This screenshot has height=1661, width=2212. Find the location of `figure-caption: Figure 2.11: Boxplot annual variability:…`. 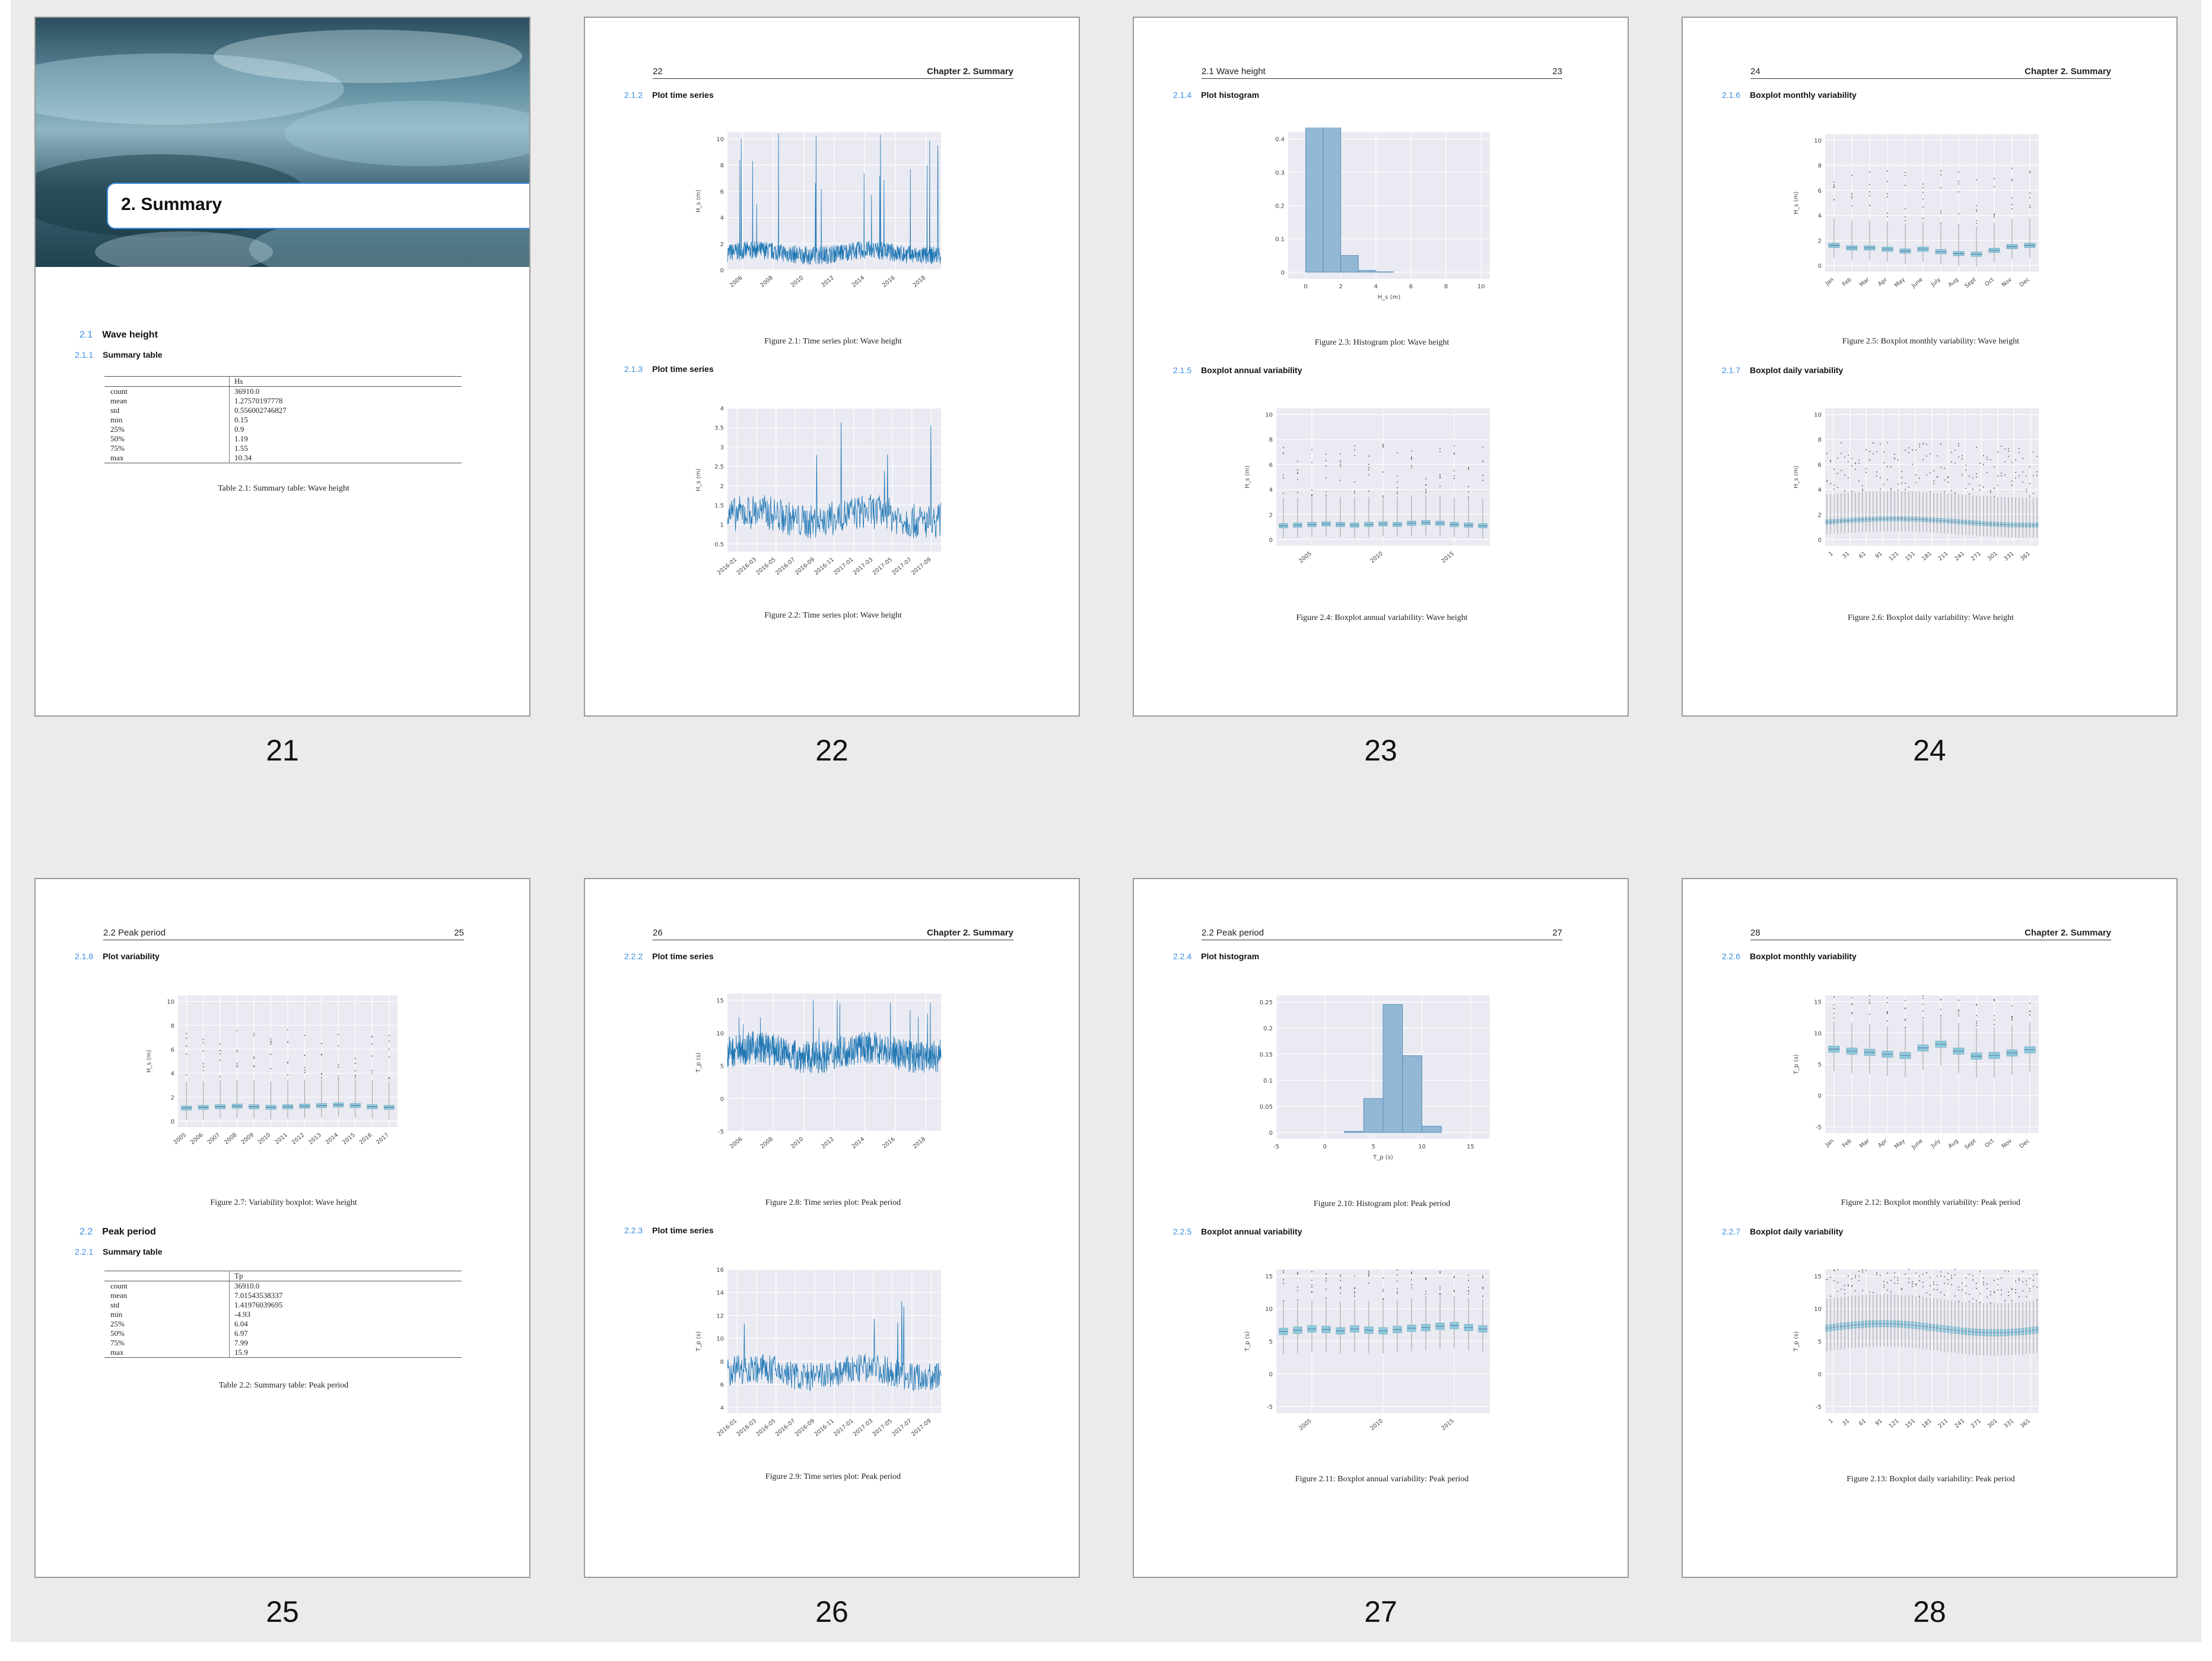

figure-caption: Figure 2.11: Boxplot annual variability:… is located at coordinates (1382, 1479).